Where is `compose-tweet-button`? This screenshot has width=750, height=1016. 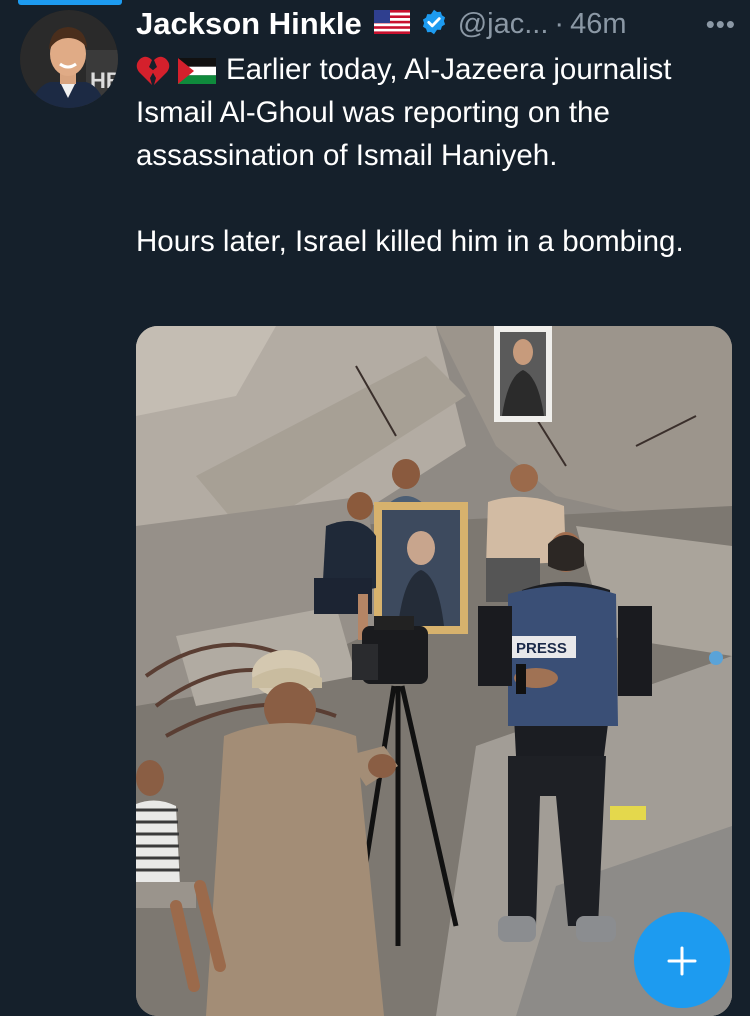
compose-tweet-button is located at coordinates (682, 960).